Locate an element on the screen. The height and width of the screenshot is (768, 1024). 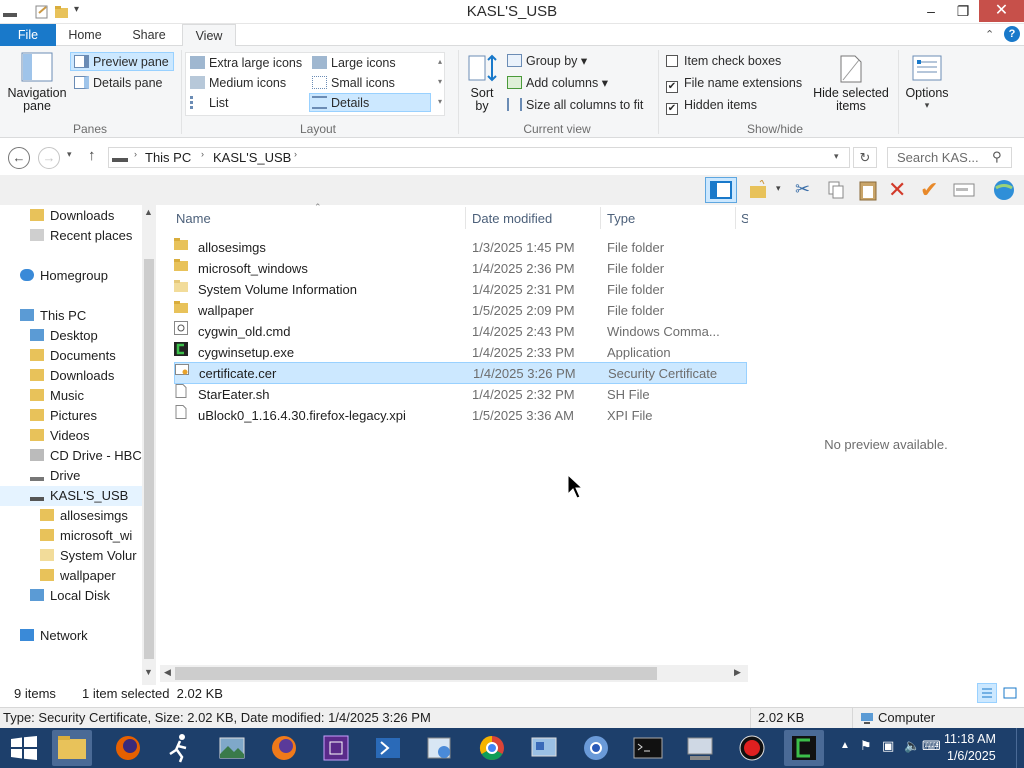
control-panel-taskbar-button is located at coordinates (440, 748).